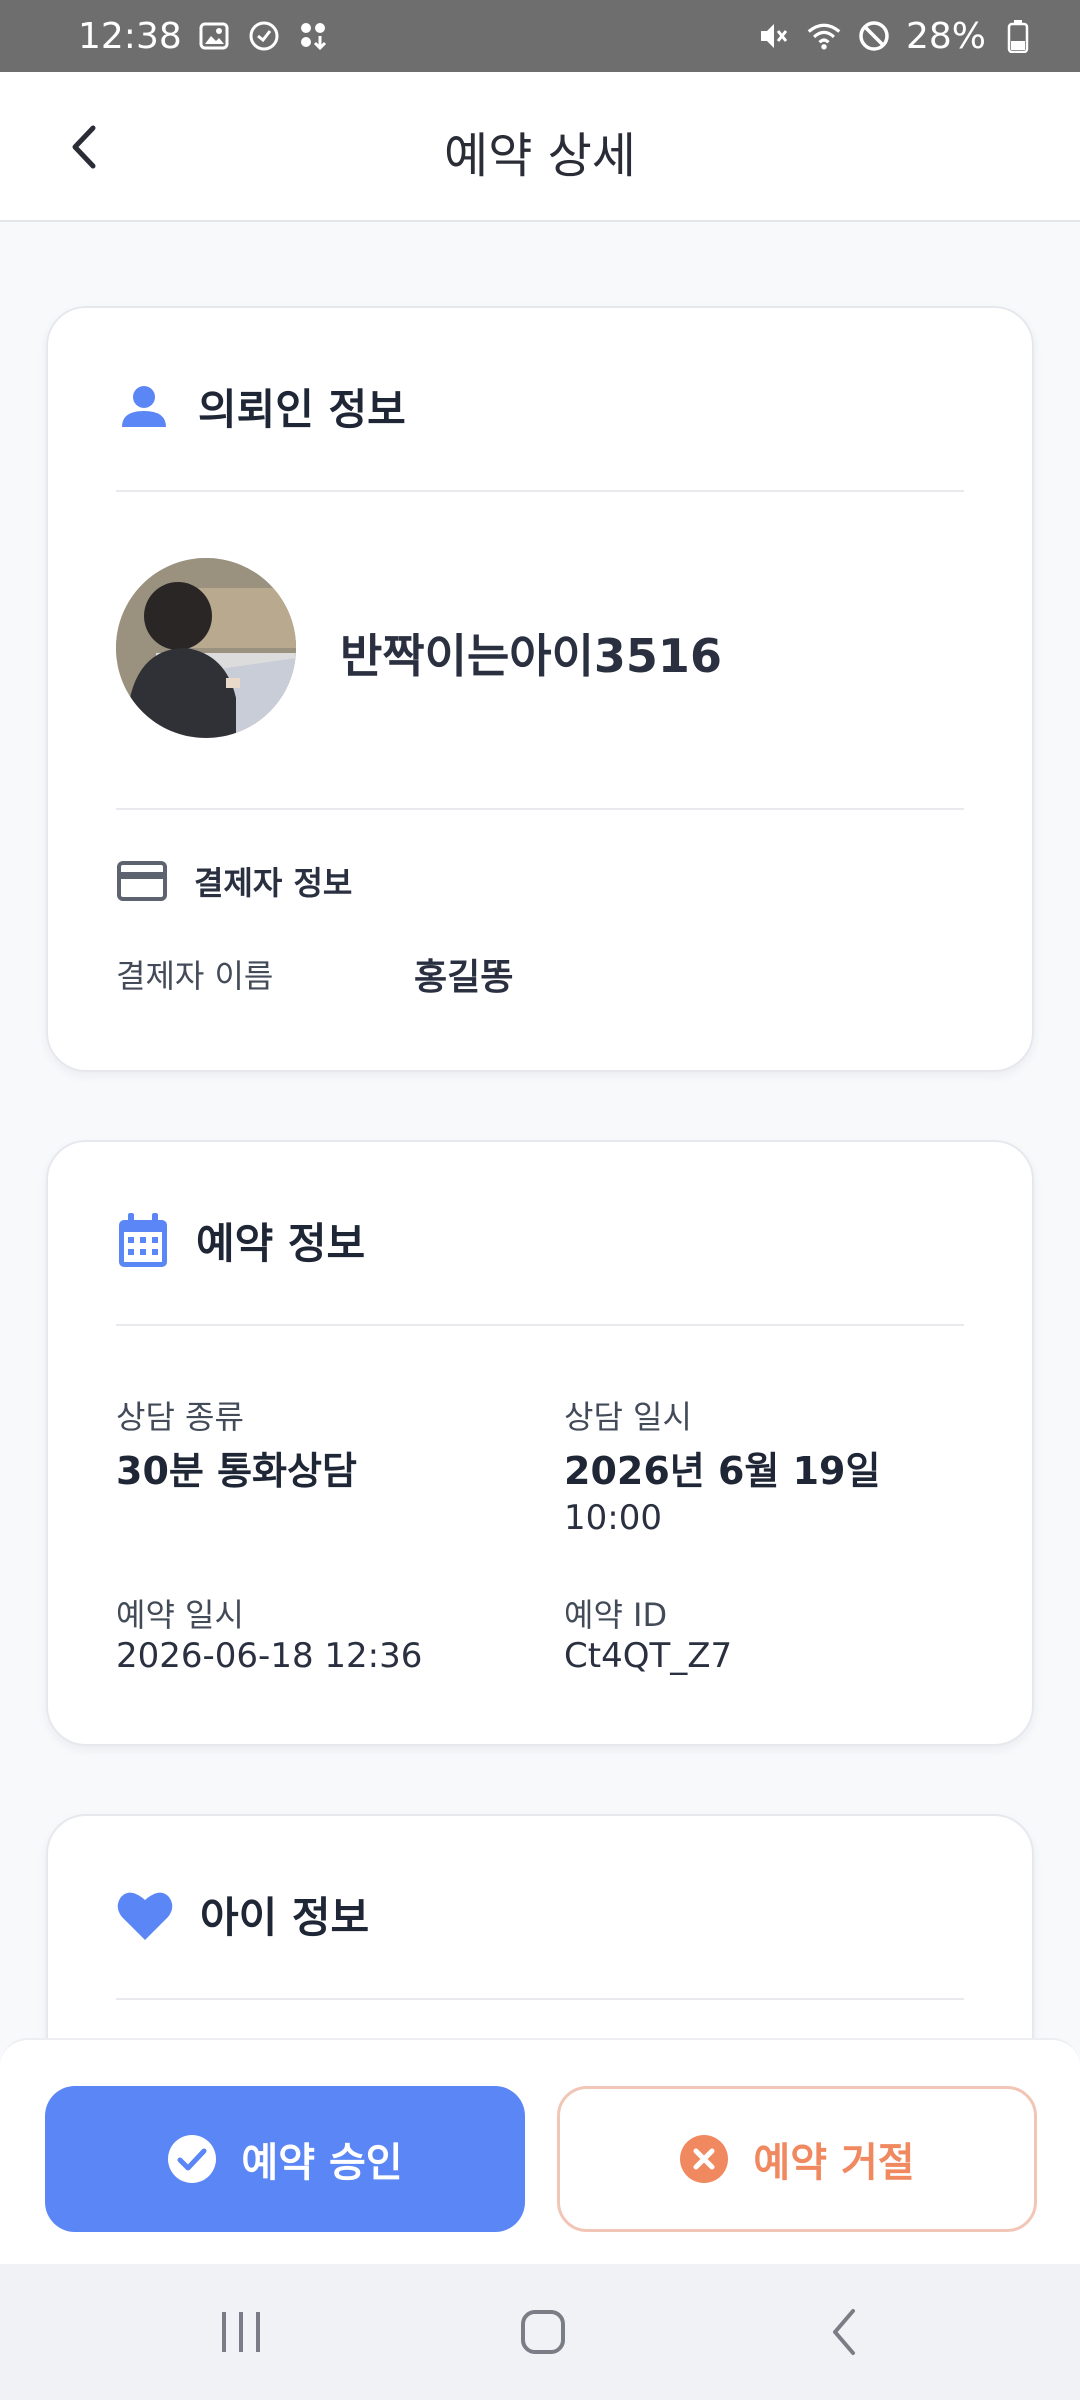 The height and width of the screenshot is (2400, 1080). What do you see at coordinates (834, 2163) in the screenshot?
I see `reject-label: 예약 거절` at bounding box center [834, 2163].